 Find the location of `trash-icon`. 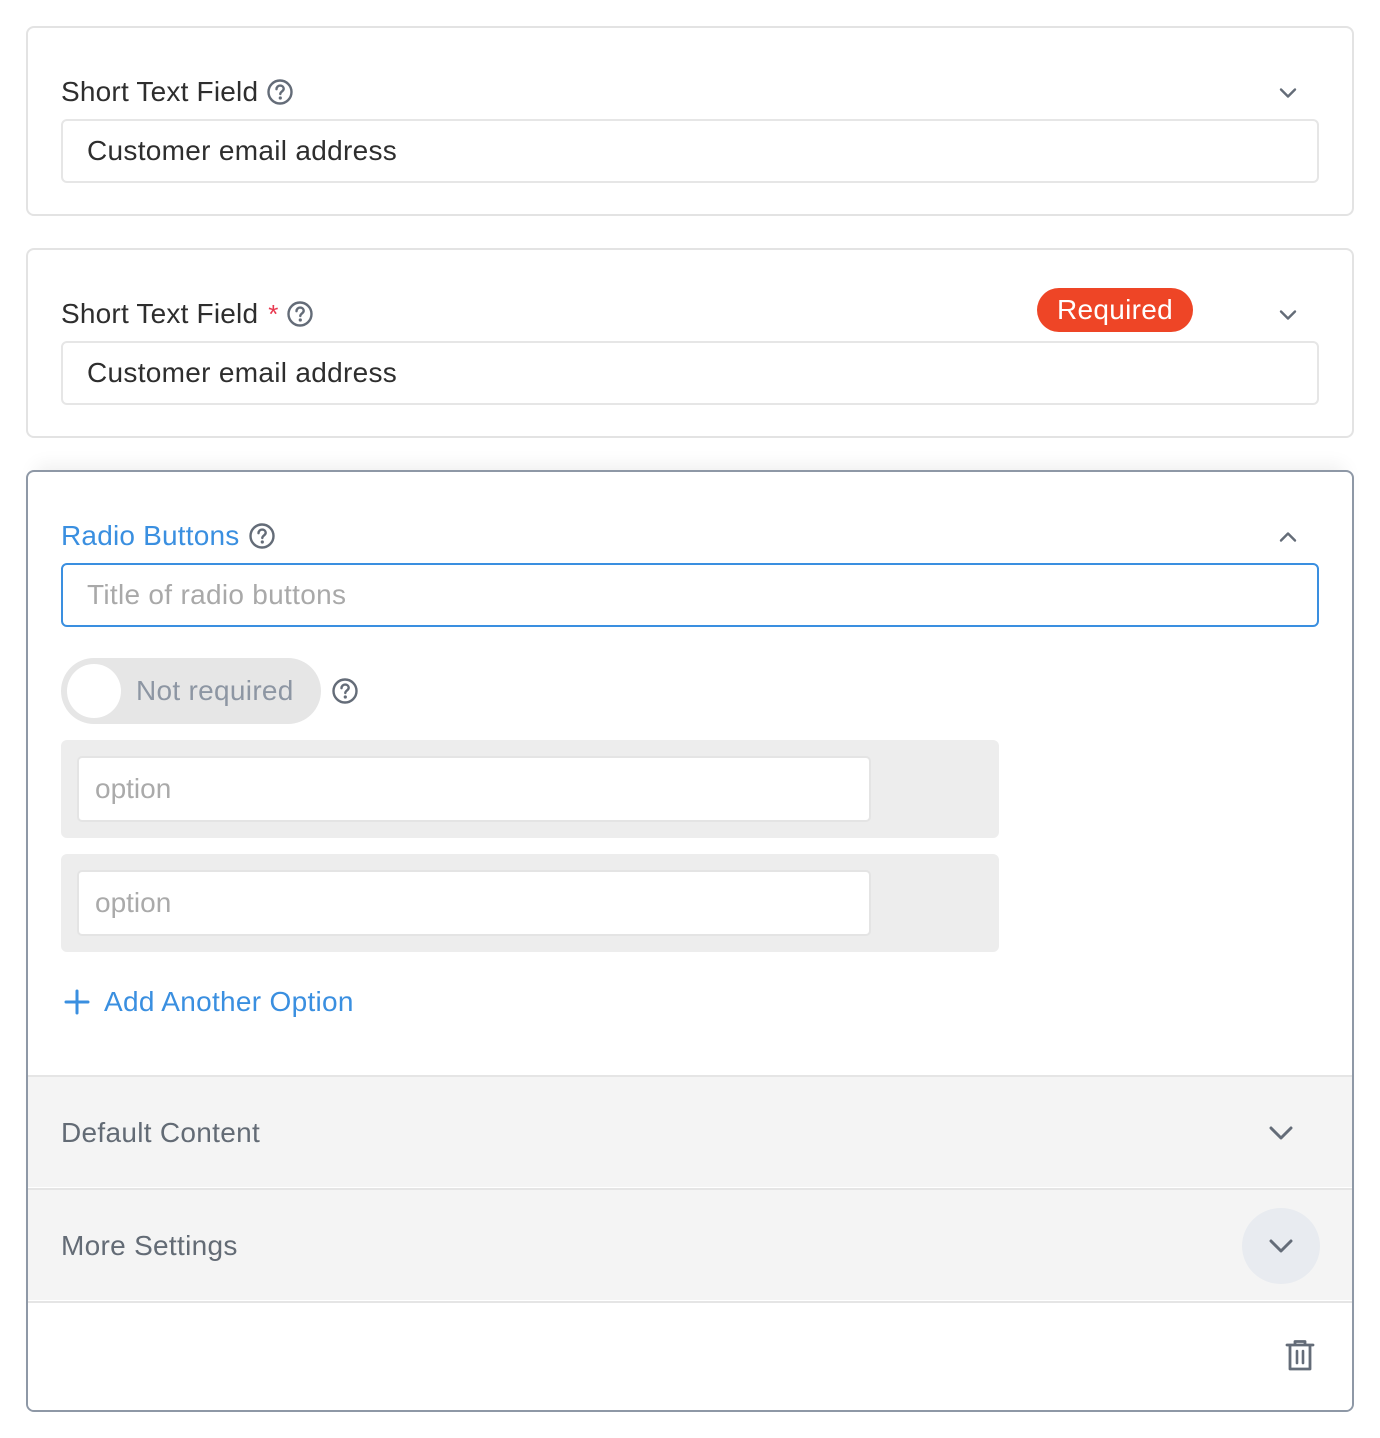

trash-icon is located at coordinates (1300, 1355).